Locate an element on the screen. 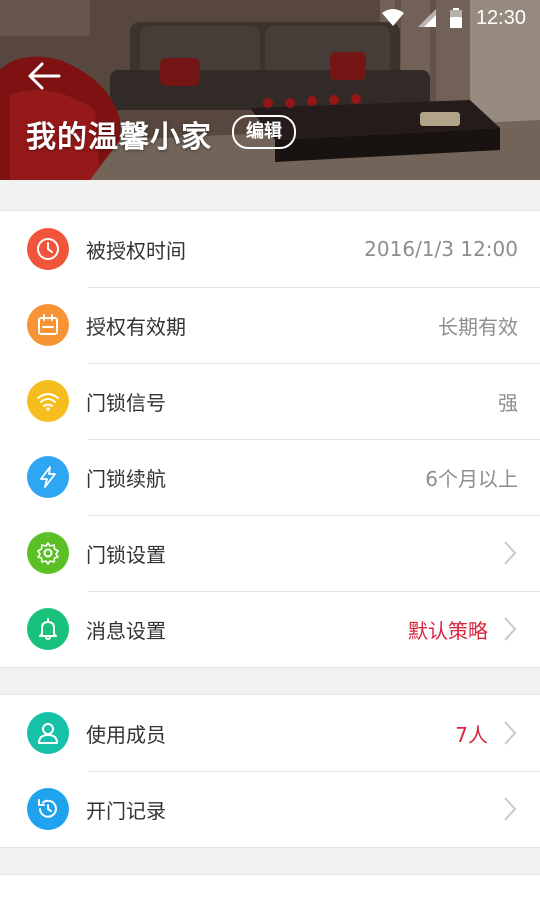 The width and height of the screenshot is (540, 905). status-time: 12:30 is located at coordinates (500, 17).